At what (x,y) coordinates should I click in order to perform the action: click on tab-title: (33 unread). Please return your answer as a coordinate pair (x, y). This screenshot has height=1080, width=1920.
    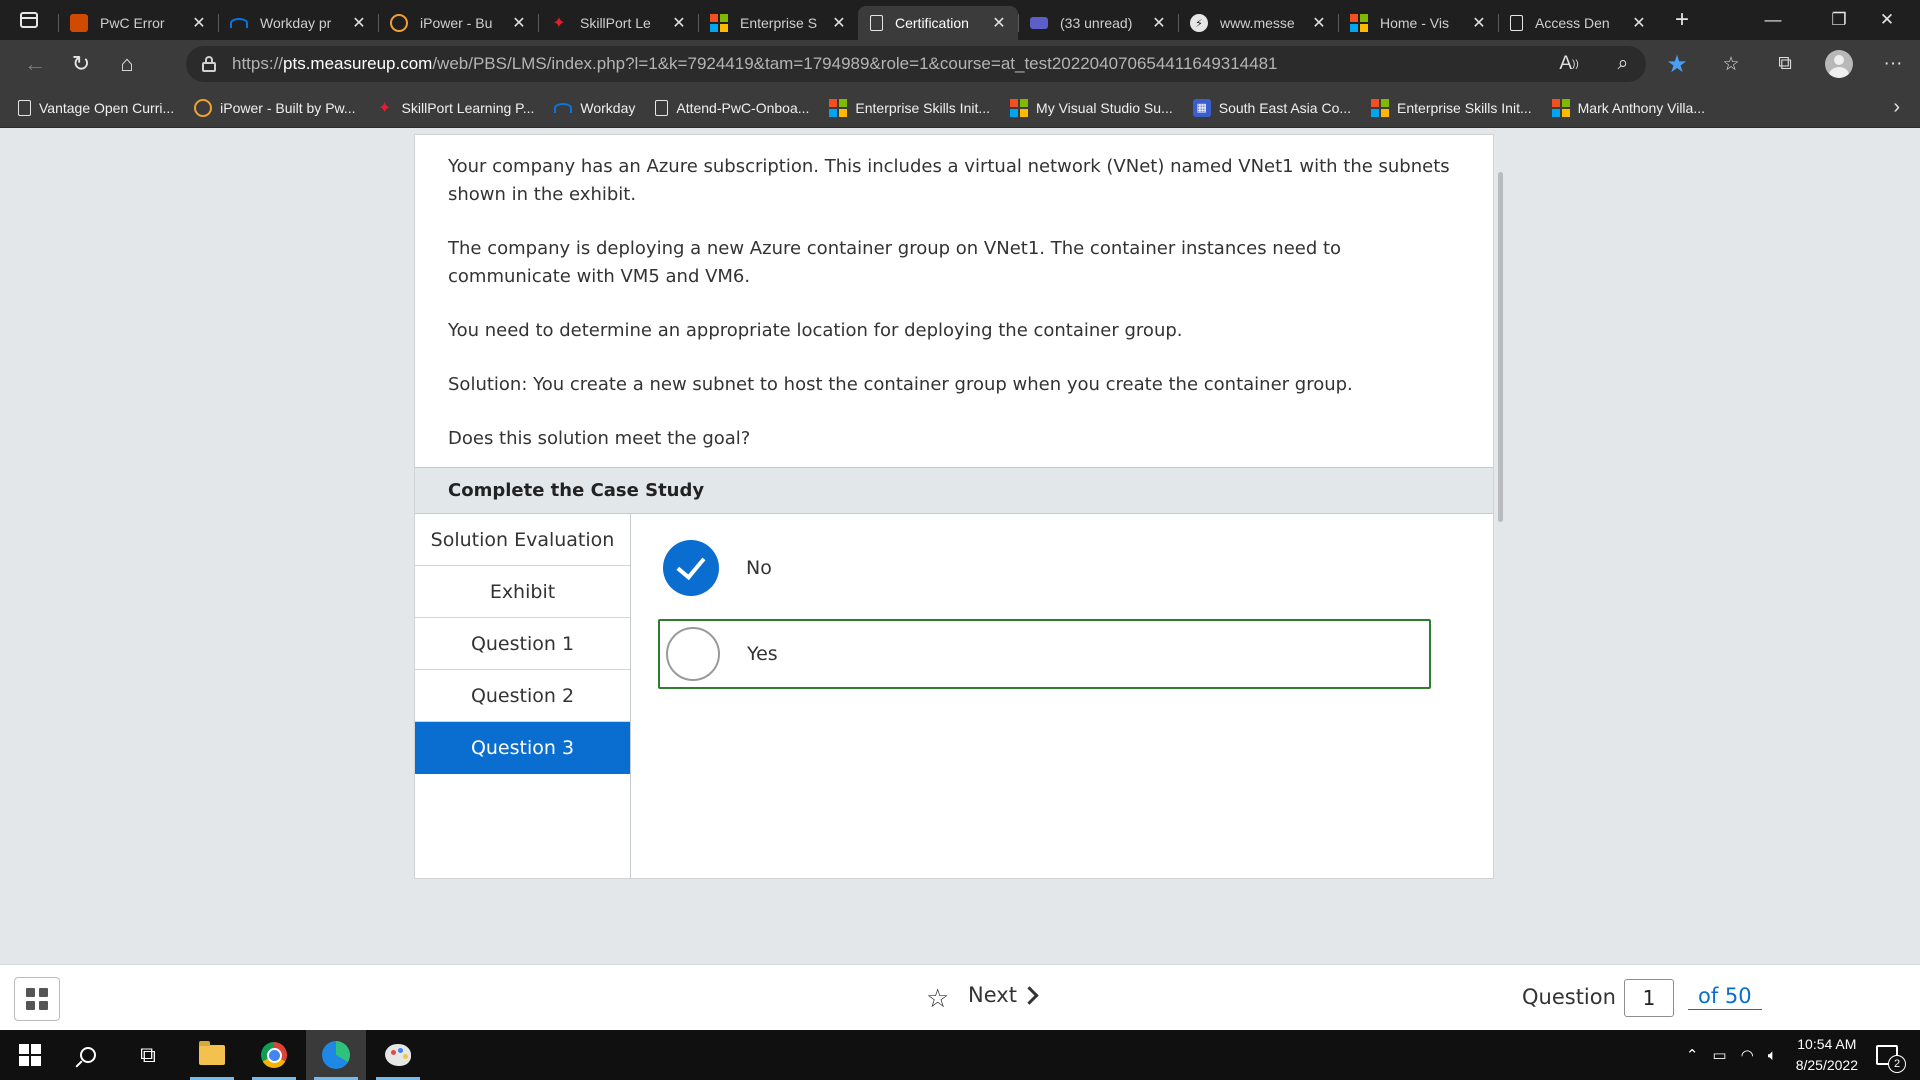
    Looking at the image, I should click on (1096, 23).